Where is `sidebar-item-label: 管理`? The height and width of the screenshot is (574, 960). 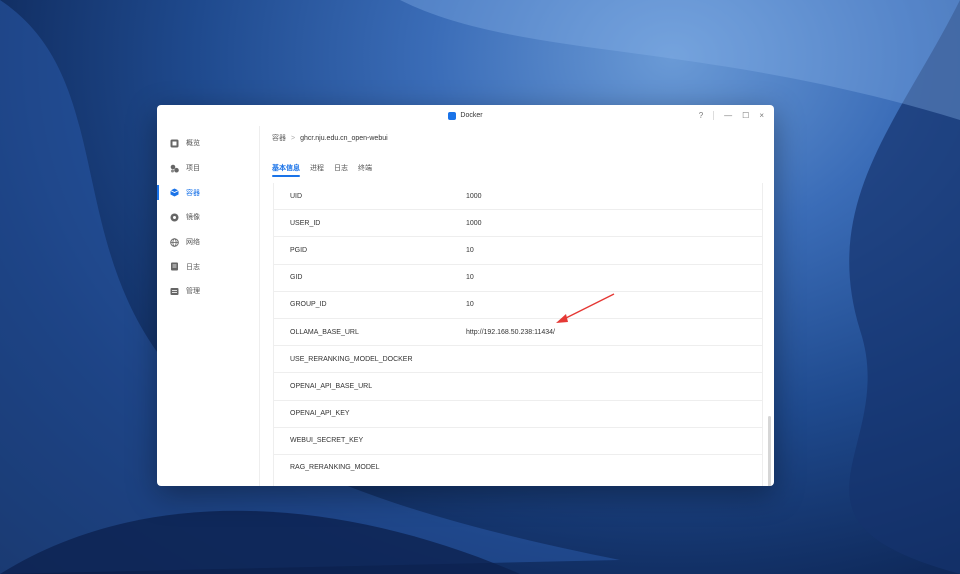
sidebar-item-label: 管理 is located at coordinates (193, 292).